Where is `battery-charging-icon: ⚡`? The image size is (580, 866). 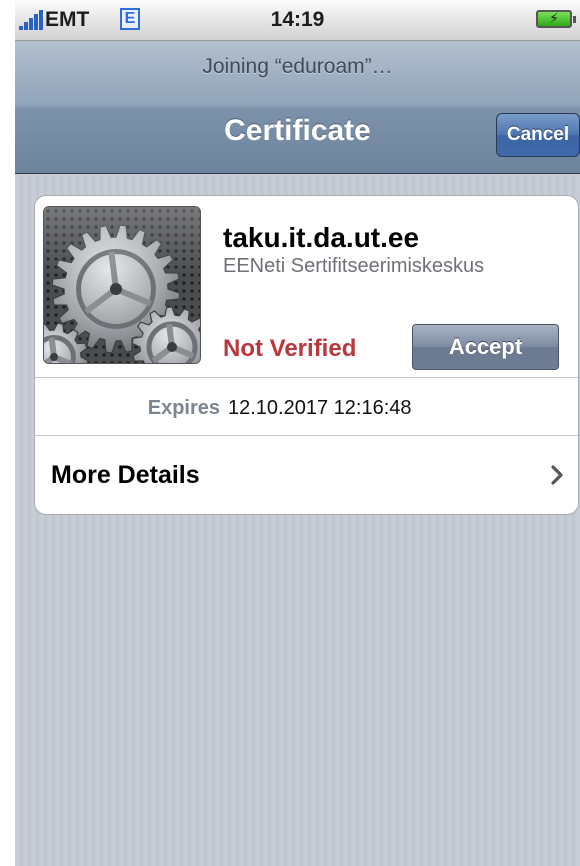 battery-charging-icon: ⚡ is located at coordinates (556, 19).